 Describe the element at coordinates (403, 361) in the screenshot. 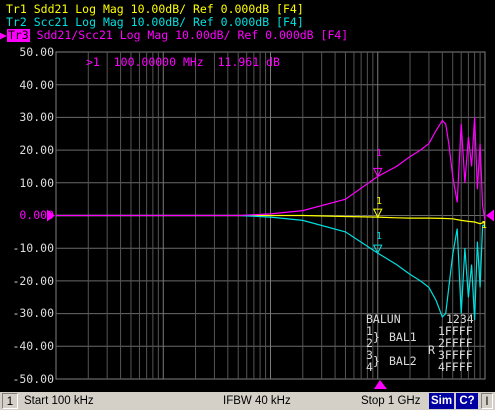

I see `balun-bal2: BAL2` at that location.